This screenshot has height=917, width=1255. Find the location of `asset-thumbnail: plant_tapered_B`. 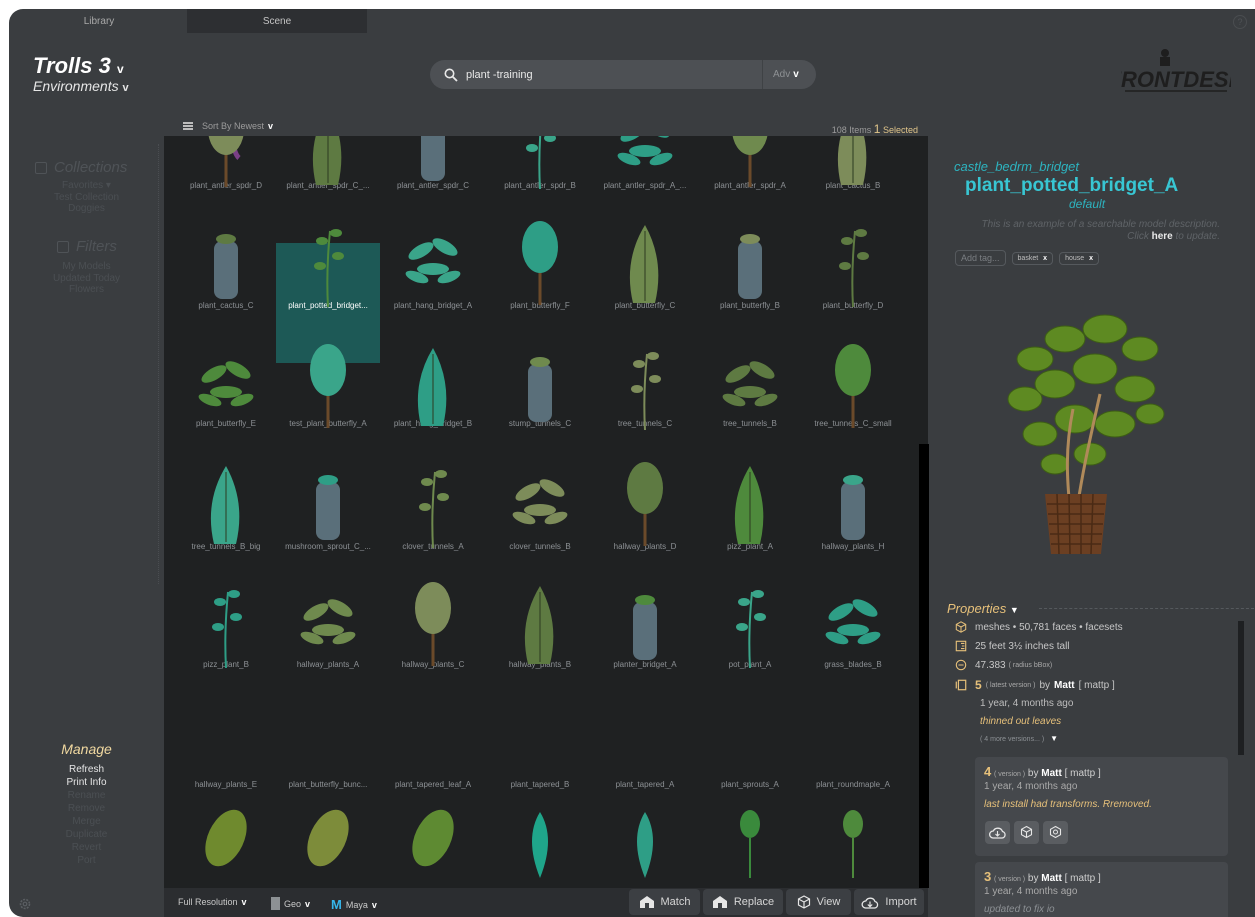

asset-thumbnail: plant_tapered_B is located at coordinates (540, 690).